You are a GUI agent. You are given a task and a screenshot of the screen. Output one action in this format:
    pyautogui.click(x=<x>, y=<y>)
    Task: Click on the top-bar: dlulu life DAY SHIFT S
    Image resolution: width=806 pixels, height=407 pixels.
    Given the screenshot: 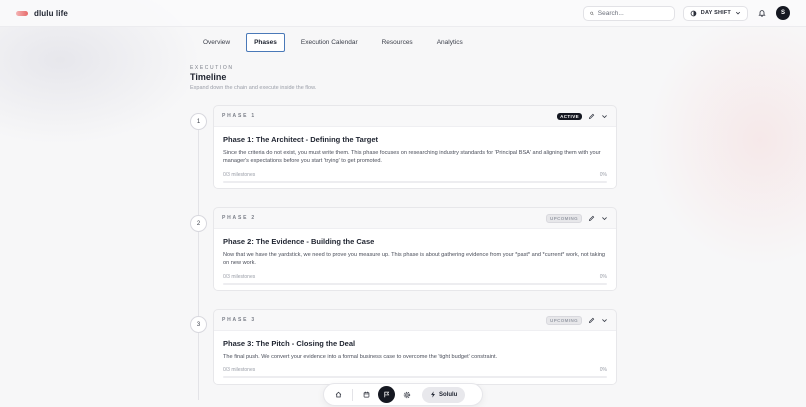 What is the action you would take?
    pyautogui.click(x=403, y=13)
    